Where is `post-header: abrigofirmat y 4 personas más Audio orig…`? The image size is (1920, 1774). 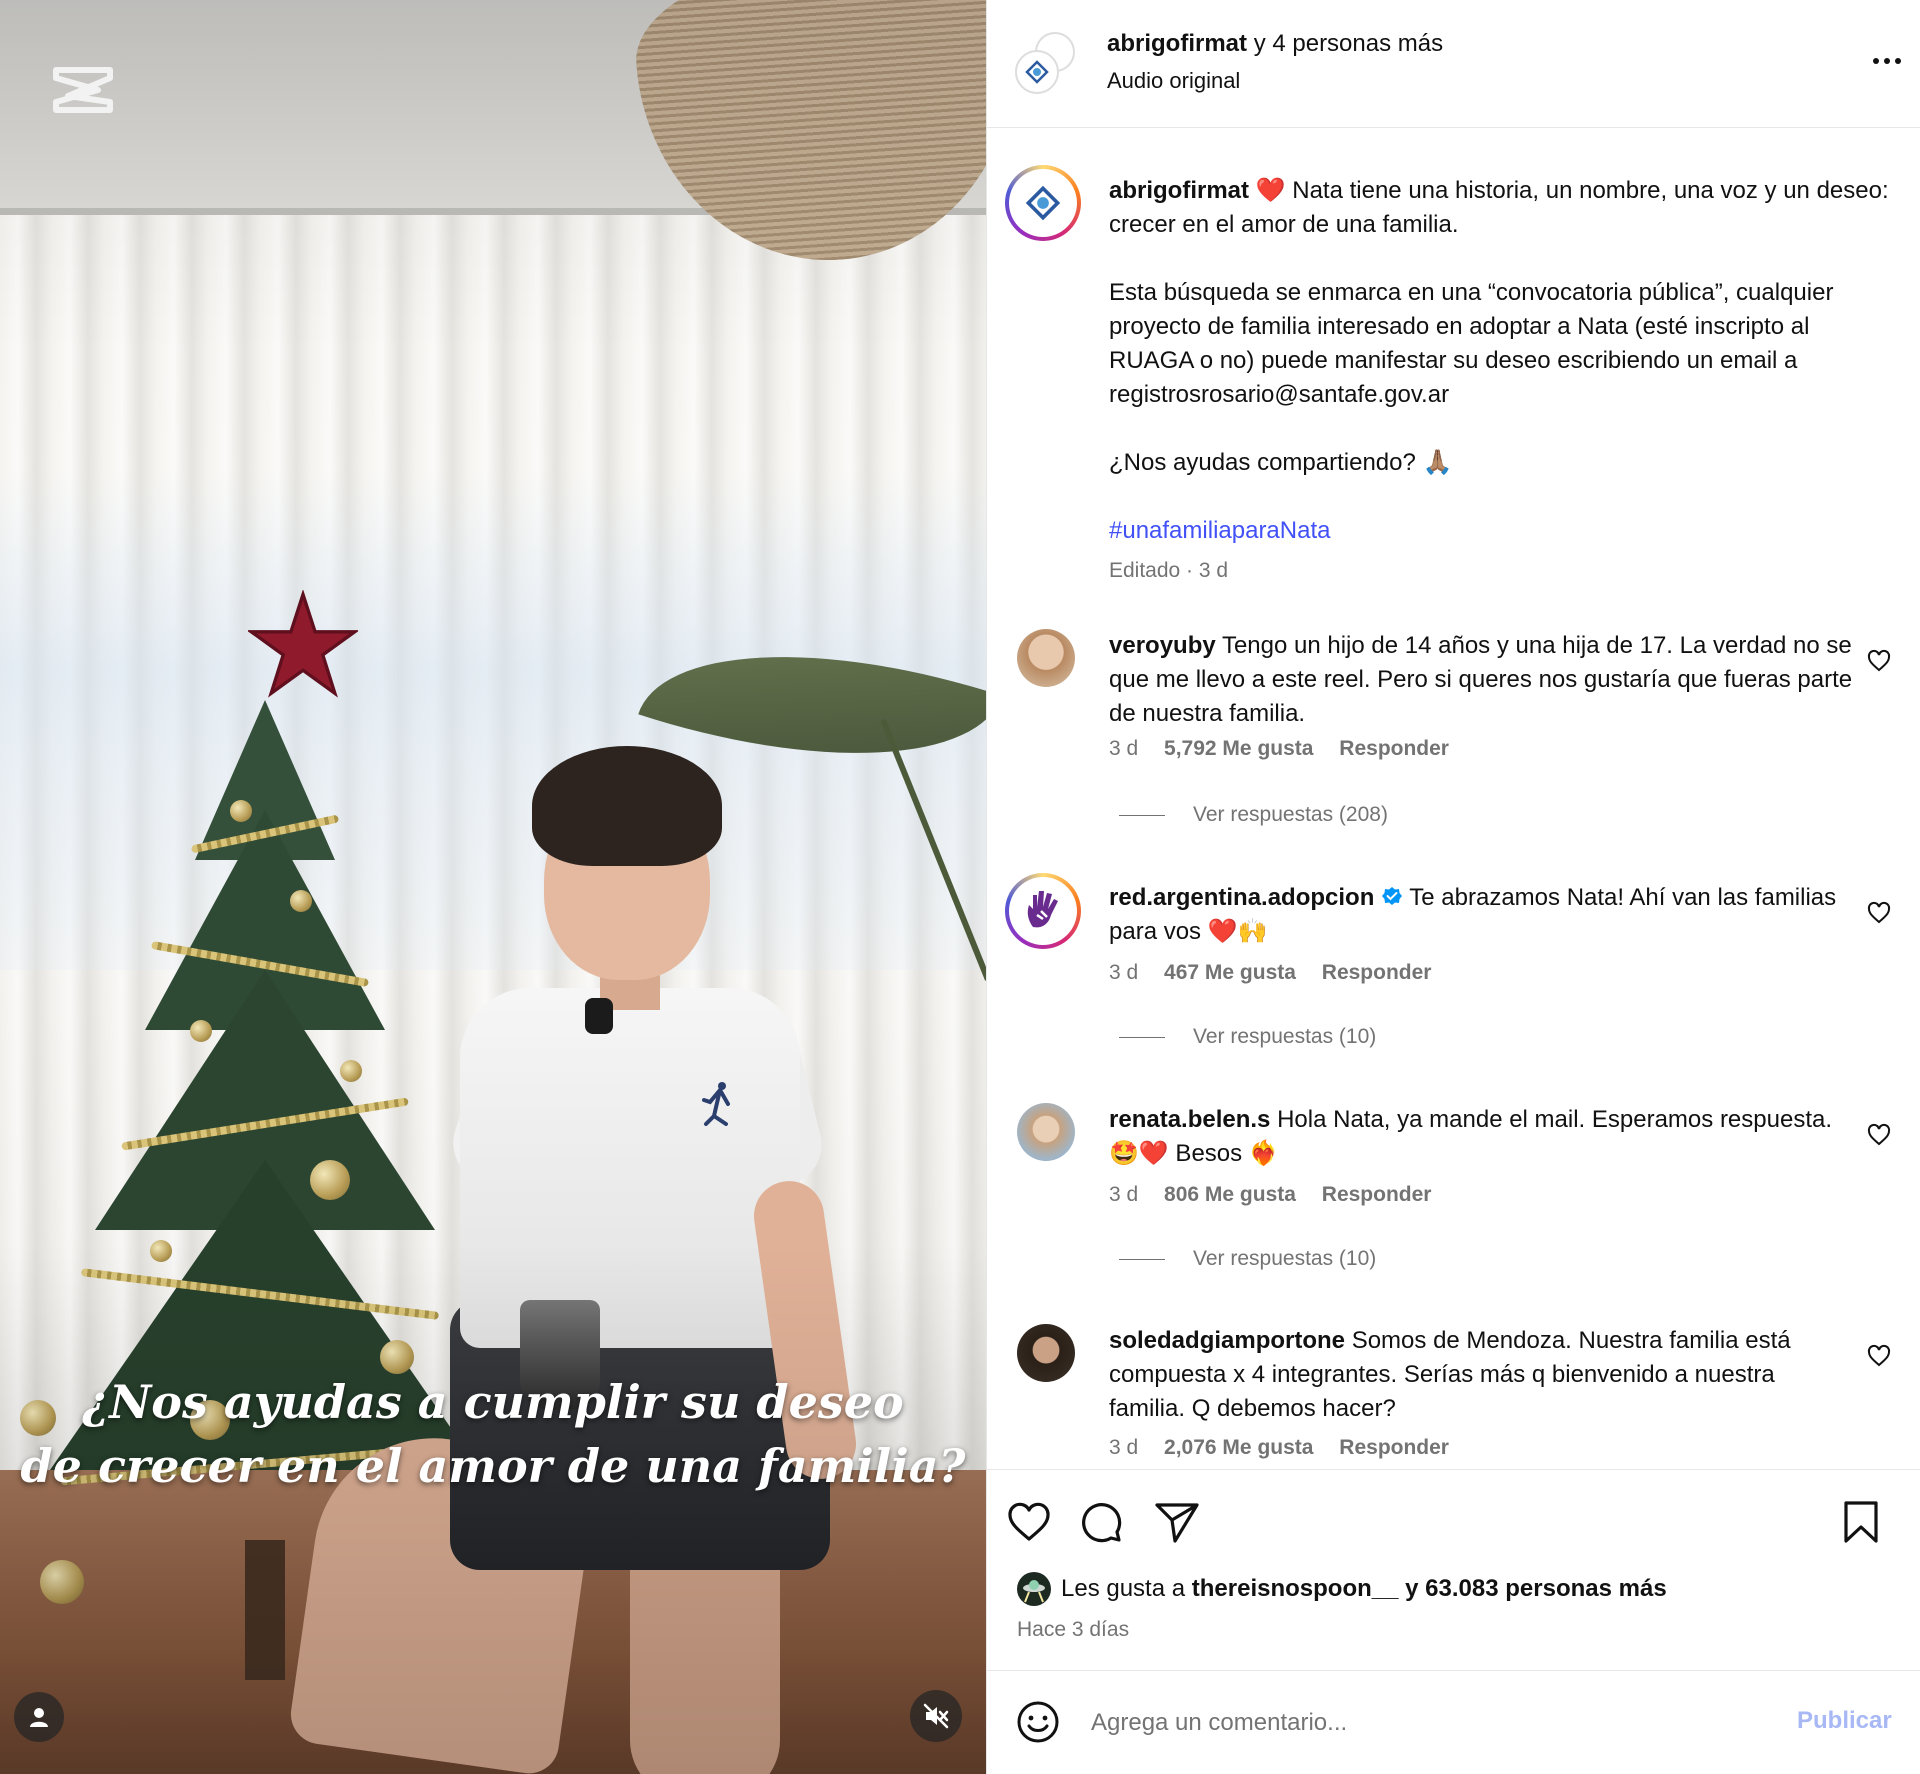
post-header: abrigofirmat y 4 personas más Audio orig… is located at coordinates (1453, 64).